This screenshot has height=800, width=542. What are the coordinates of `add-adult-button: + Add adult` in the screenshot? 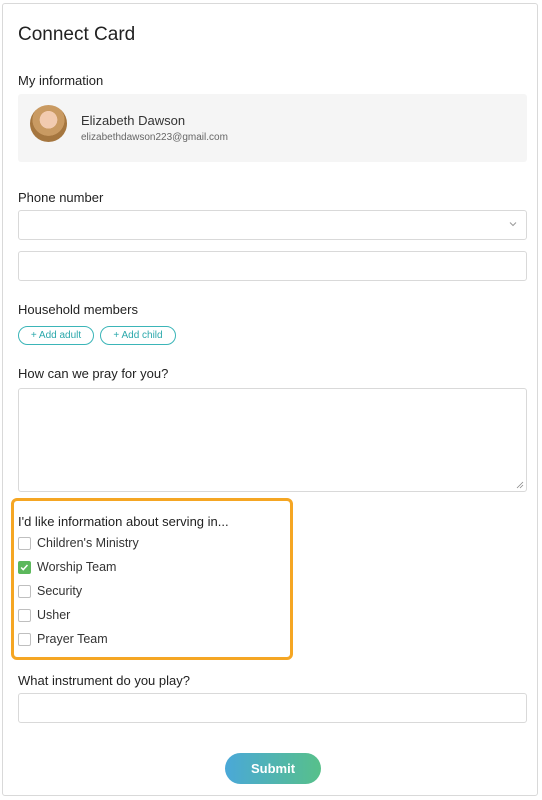 It's located at (56, 335).